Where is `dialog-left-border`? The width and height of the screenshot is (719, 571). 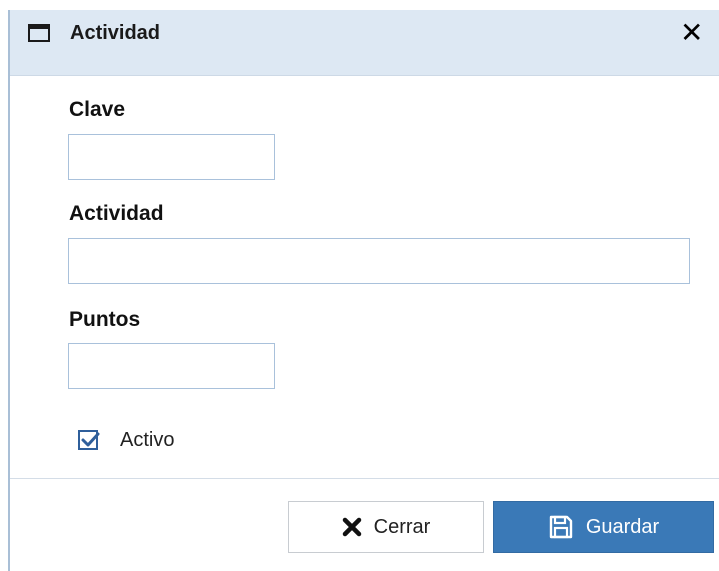
dialog-left-border is located at coordinates (9, 290).